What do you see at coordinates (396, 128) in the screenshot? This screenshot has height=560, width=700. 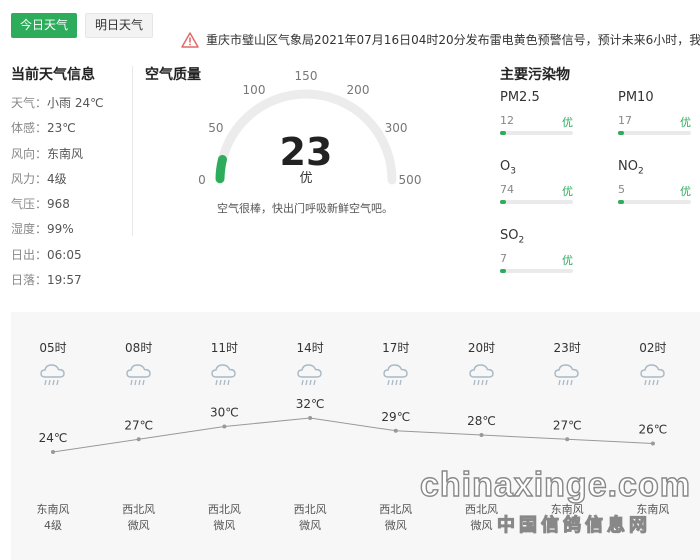 I see `gauge-scale-label: 300` at bounding box center [396, 128].